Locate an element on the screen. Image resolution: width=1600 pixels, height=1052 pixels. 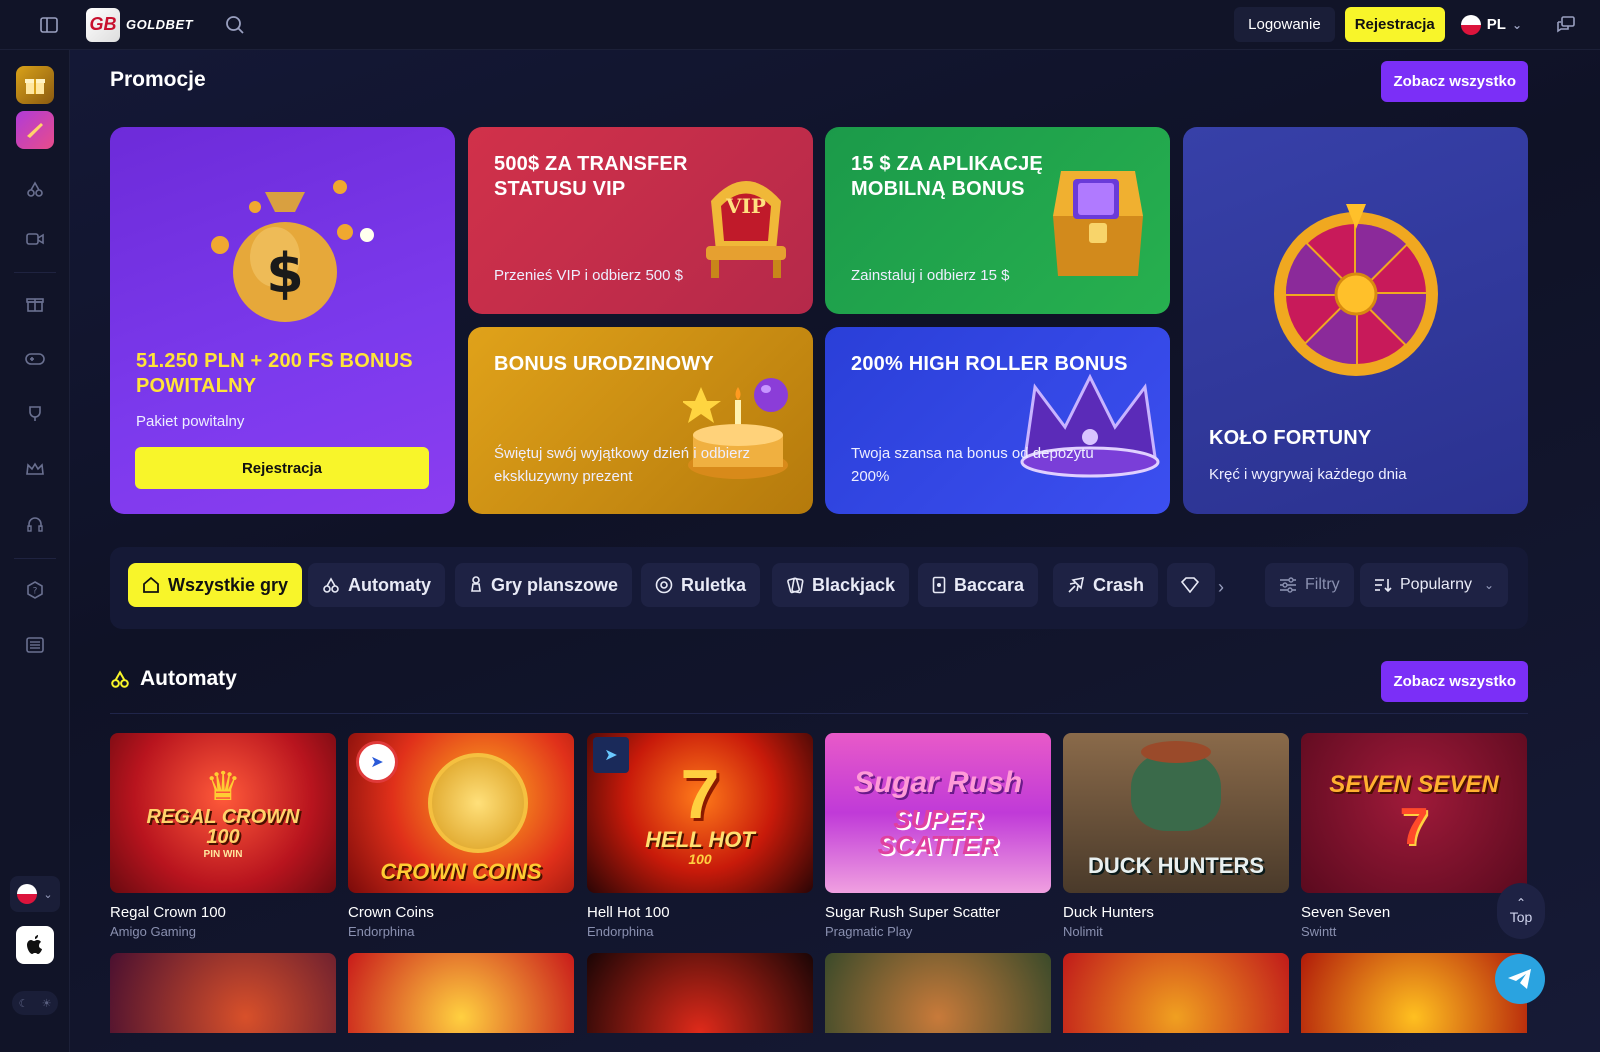
game-thumbnail: ♛ REGAL CROWN 100 PIN WIN is located at coordinates (223, 813).